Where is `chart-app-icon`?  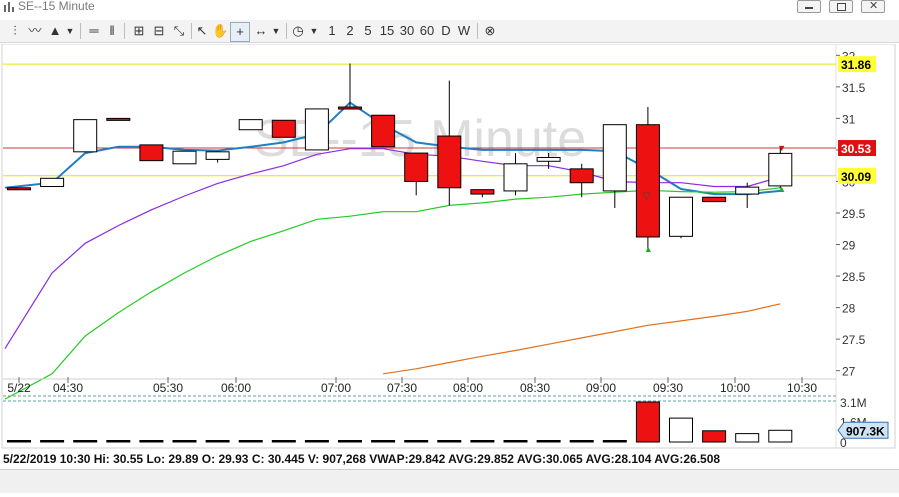 chart-app-icon is located at coordinates (9, 7).